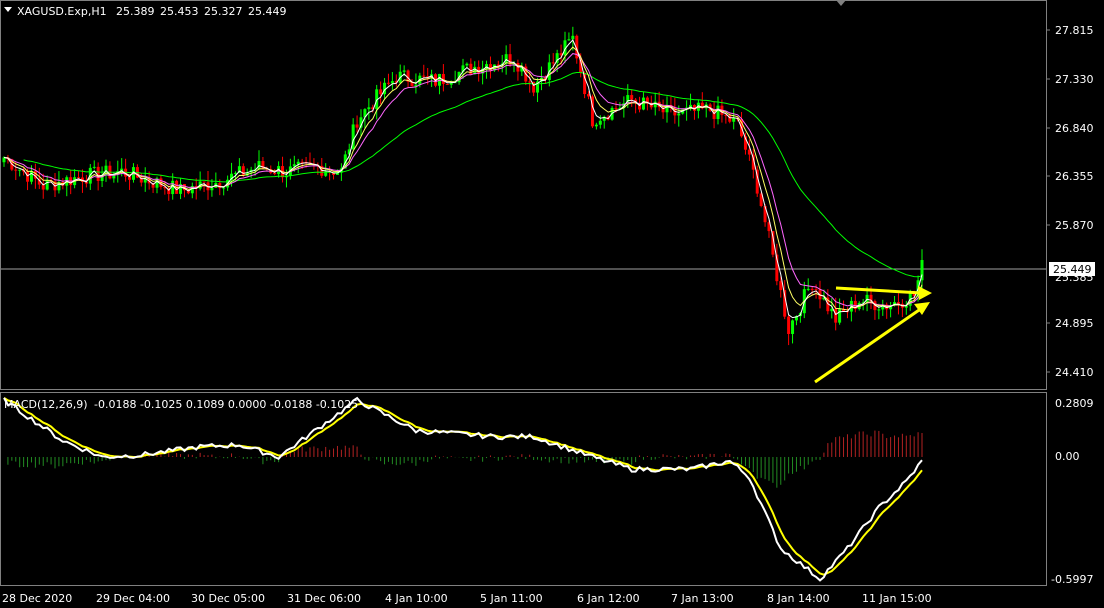 This screenshot has width=1104, height=608. I want to click on ohlc-high: 25.453, so click(179, 11).